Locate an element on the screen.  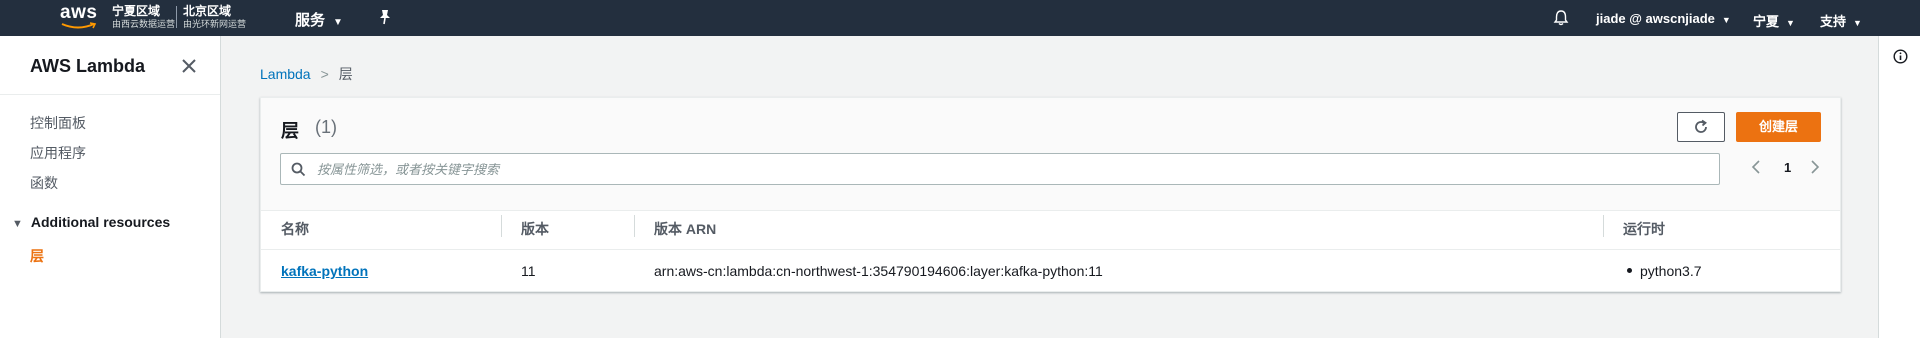
pin-icon is located at coordinates (385, 17).